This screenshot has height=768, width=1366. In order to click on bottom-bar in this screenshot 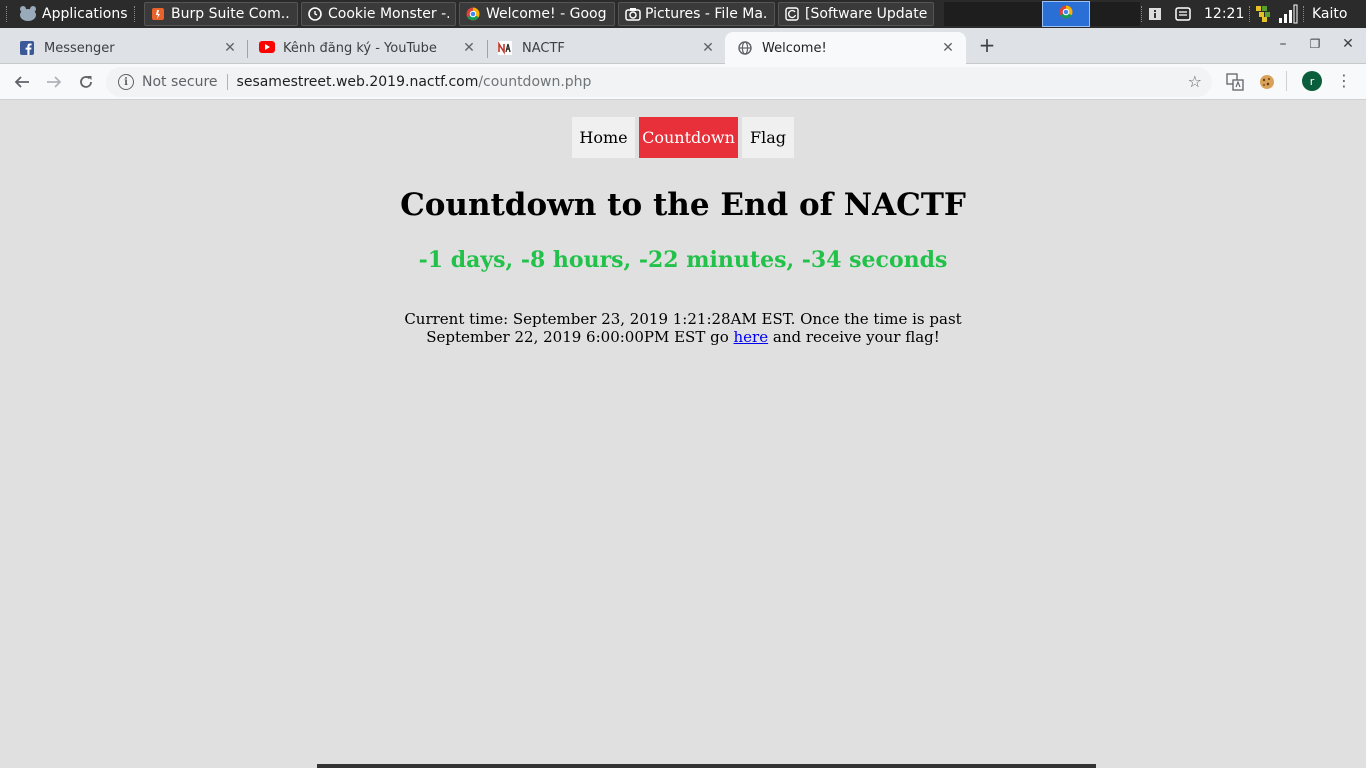, I will do `click(706, 766)`.